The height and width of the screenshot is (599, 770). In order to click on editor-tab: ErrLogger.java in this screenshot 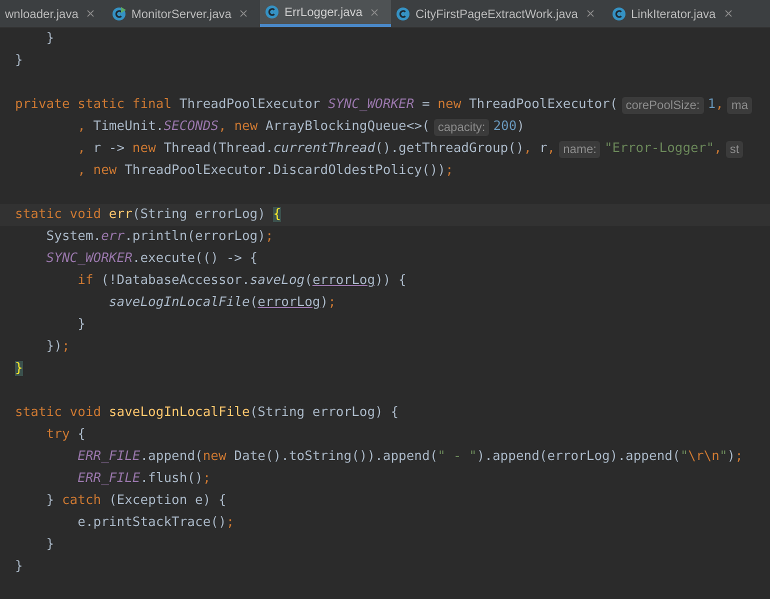, I will do `click(326, 13)`.